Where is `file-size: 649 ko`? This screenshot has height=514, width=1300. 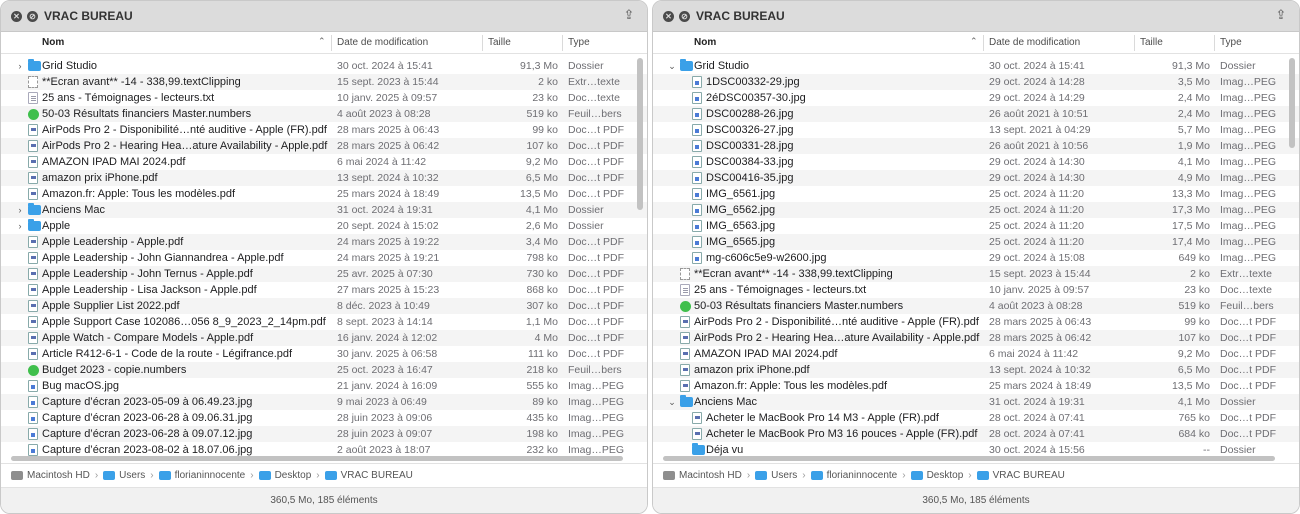 file-size: 649 ko is located at coordinates (1194, 258).